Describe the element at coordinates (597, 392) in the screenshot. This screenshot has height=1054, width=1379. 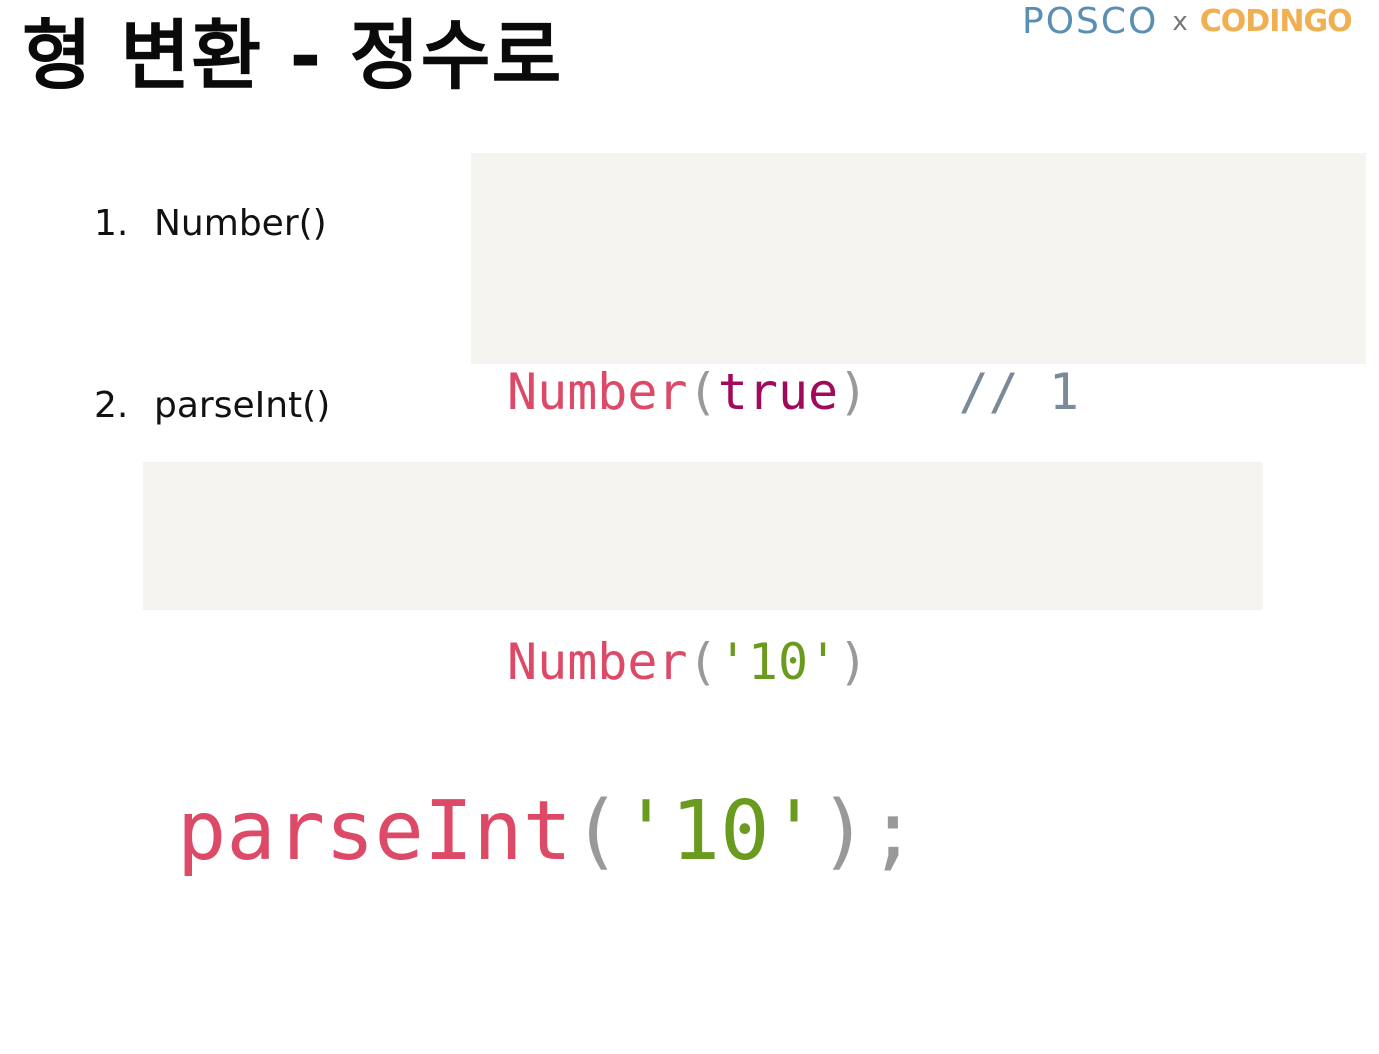
I see `code-token-function: Number` at that location.